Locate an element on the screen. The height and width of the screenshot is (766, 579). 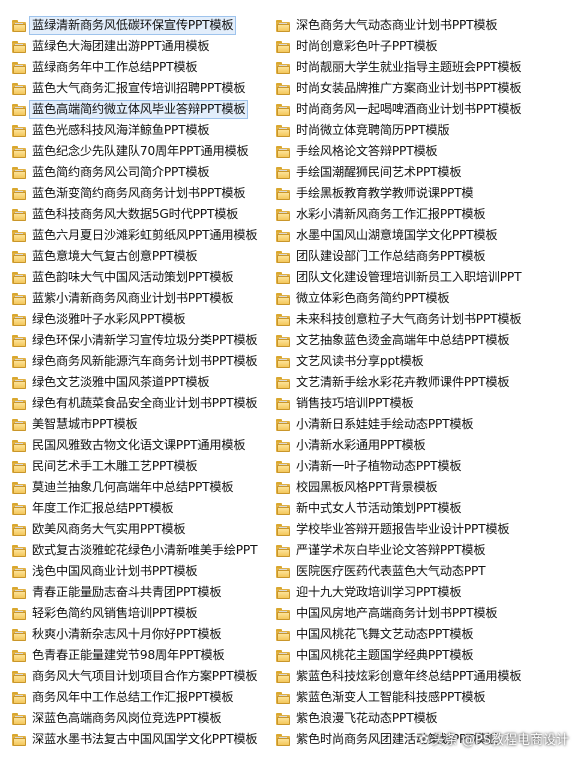
folder-item: 蓝色大气商务汇报宣传培训招聘PPT模板 is located at coordinates (143, 88).